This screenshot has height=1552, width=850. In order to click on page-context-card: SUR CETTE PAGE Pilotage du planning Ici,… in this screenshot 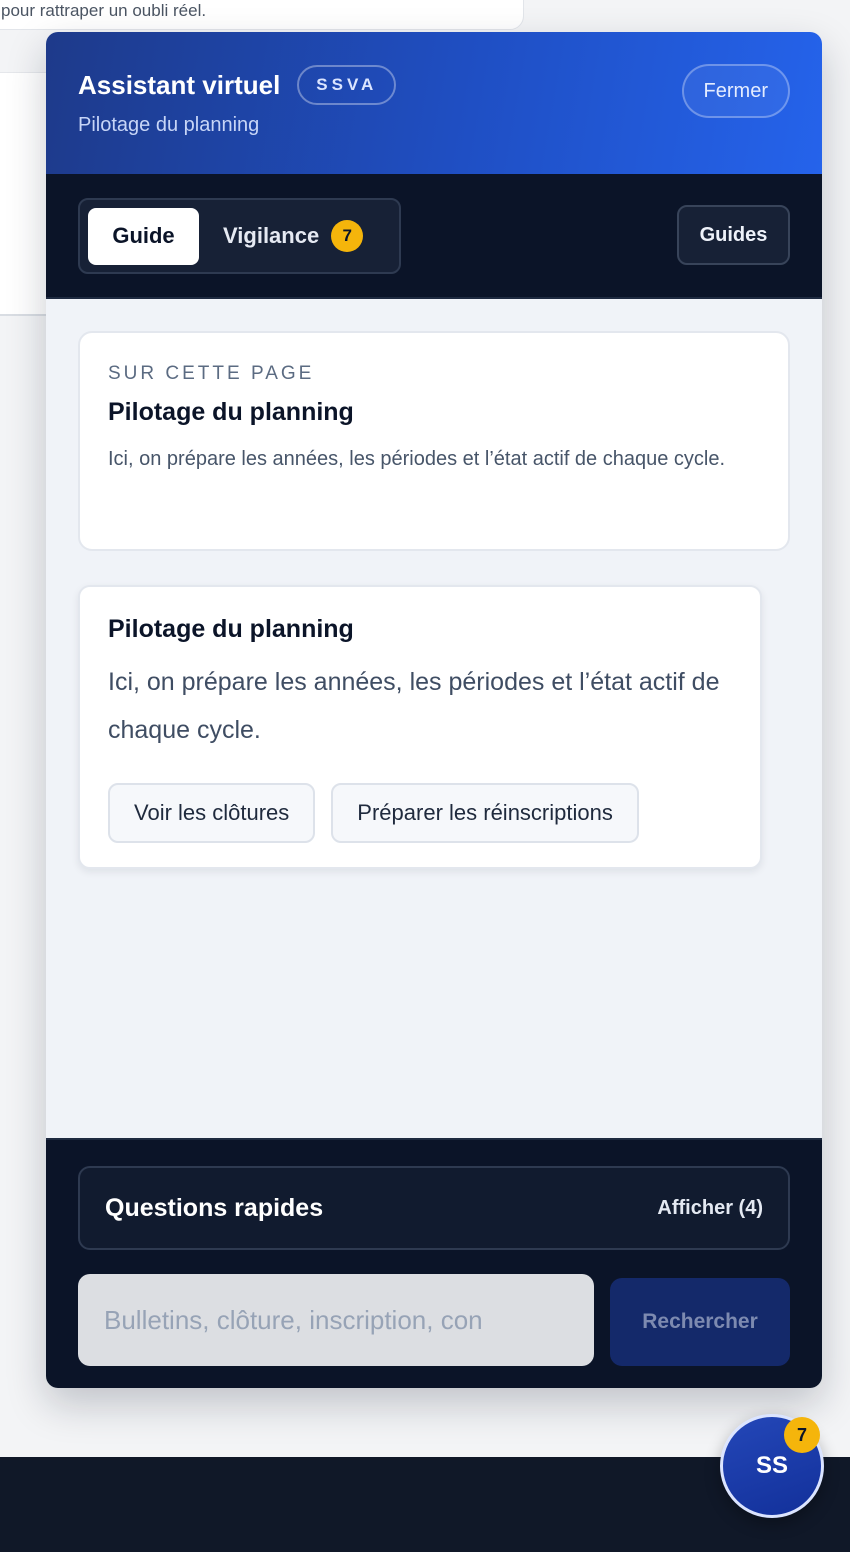, I will do `click(434, 441)`.